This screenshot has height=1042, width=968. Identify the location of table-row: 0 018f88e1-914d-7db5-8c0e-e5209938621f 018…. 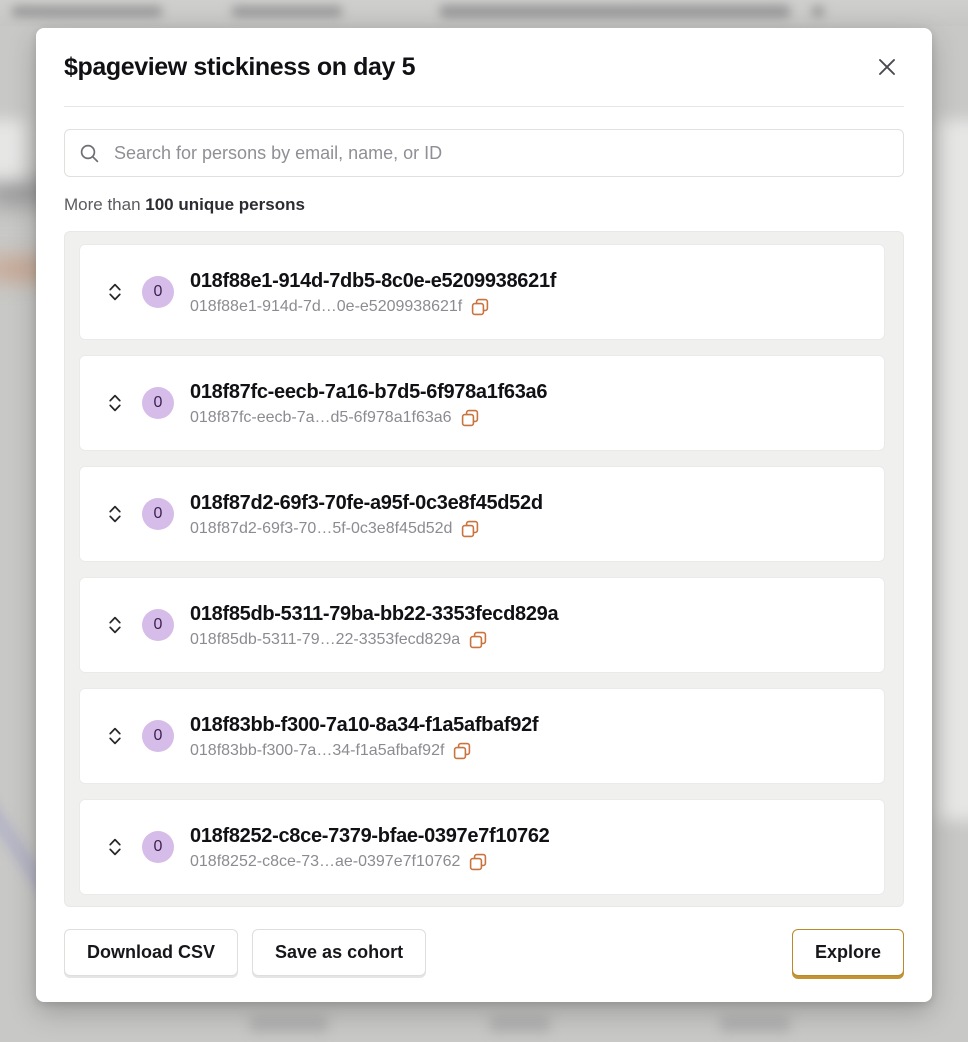
(482, 292).